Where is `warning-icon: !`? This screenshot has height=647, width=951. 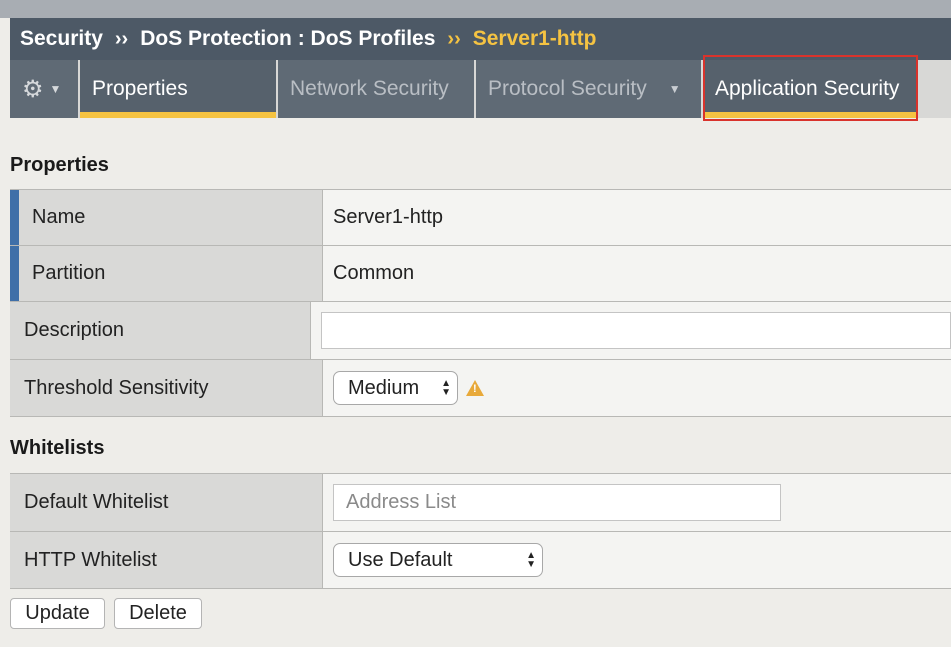 warning-icon: ! is located at coordinates (475, 388).